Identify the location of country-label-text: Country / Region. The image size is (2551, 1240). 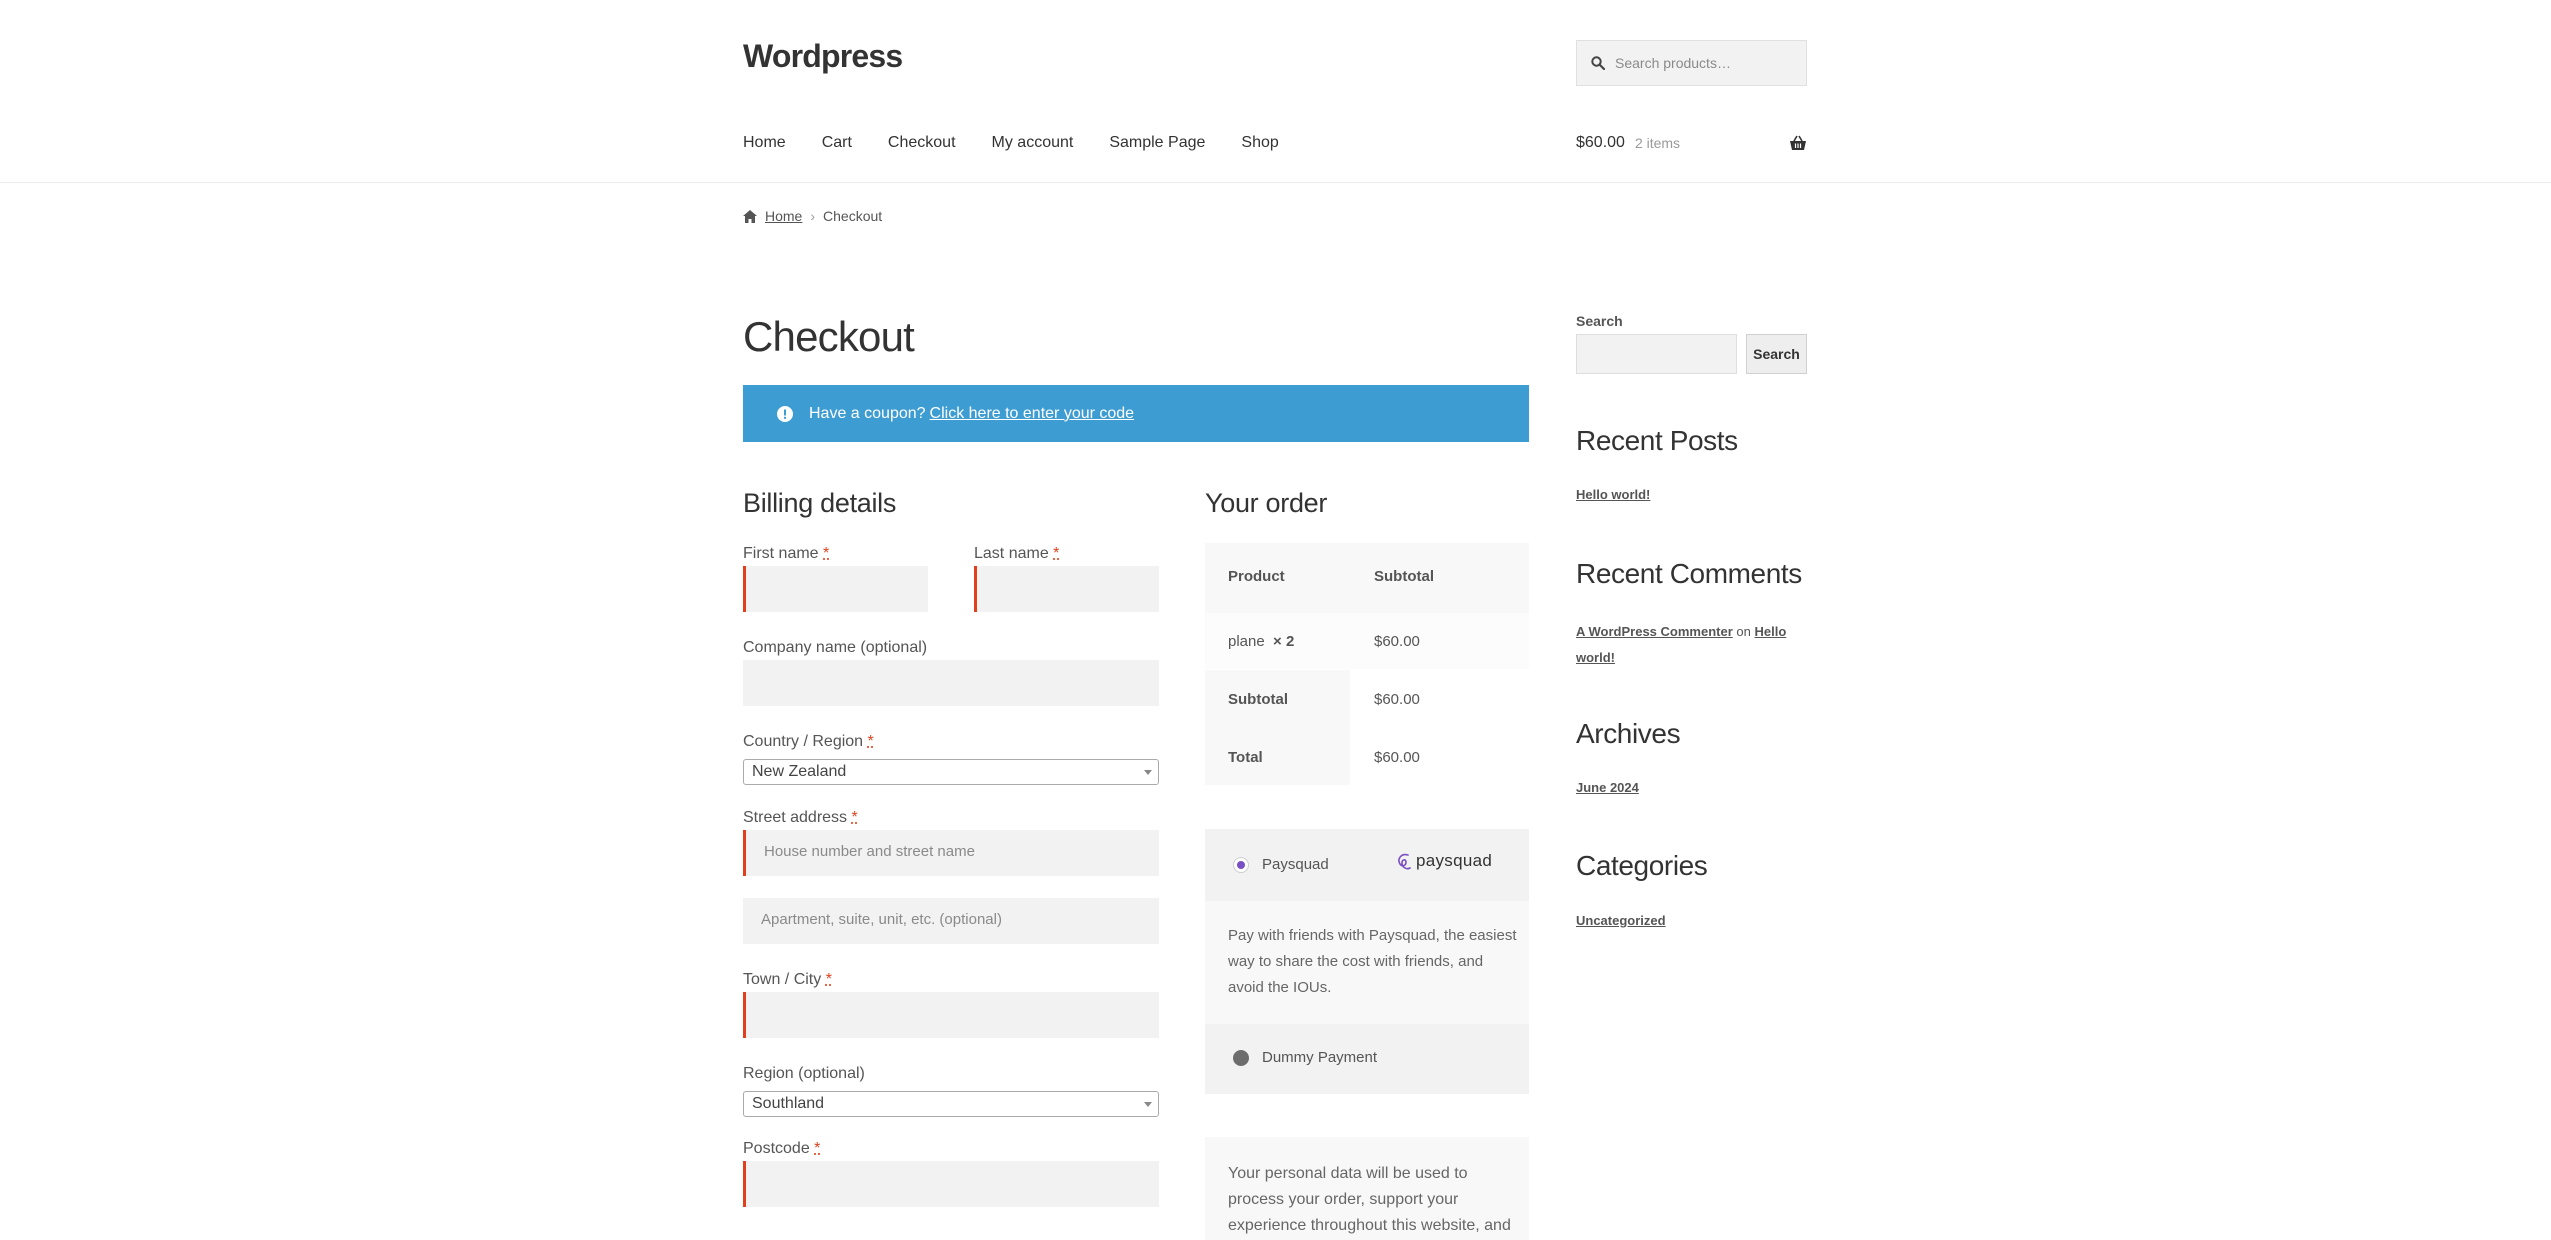
(803, 741).